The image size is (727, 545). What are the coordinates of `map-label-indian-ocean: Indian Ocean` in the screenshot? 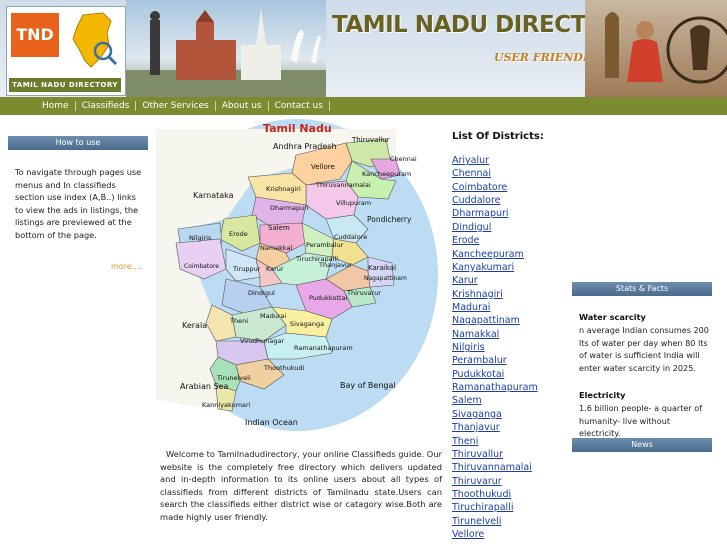 It's located at (271, 422).